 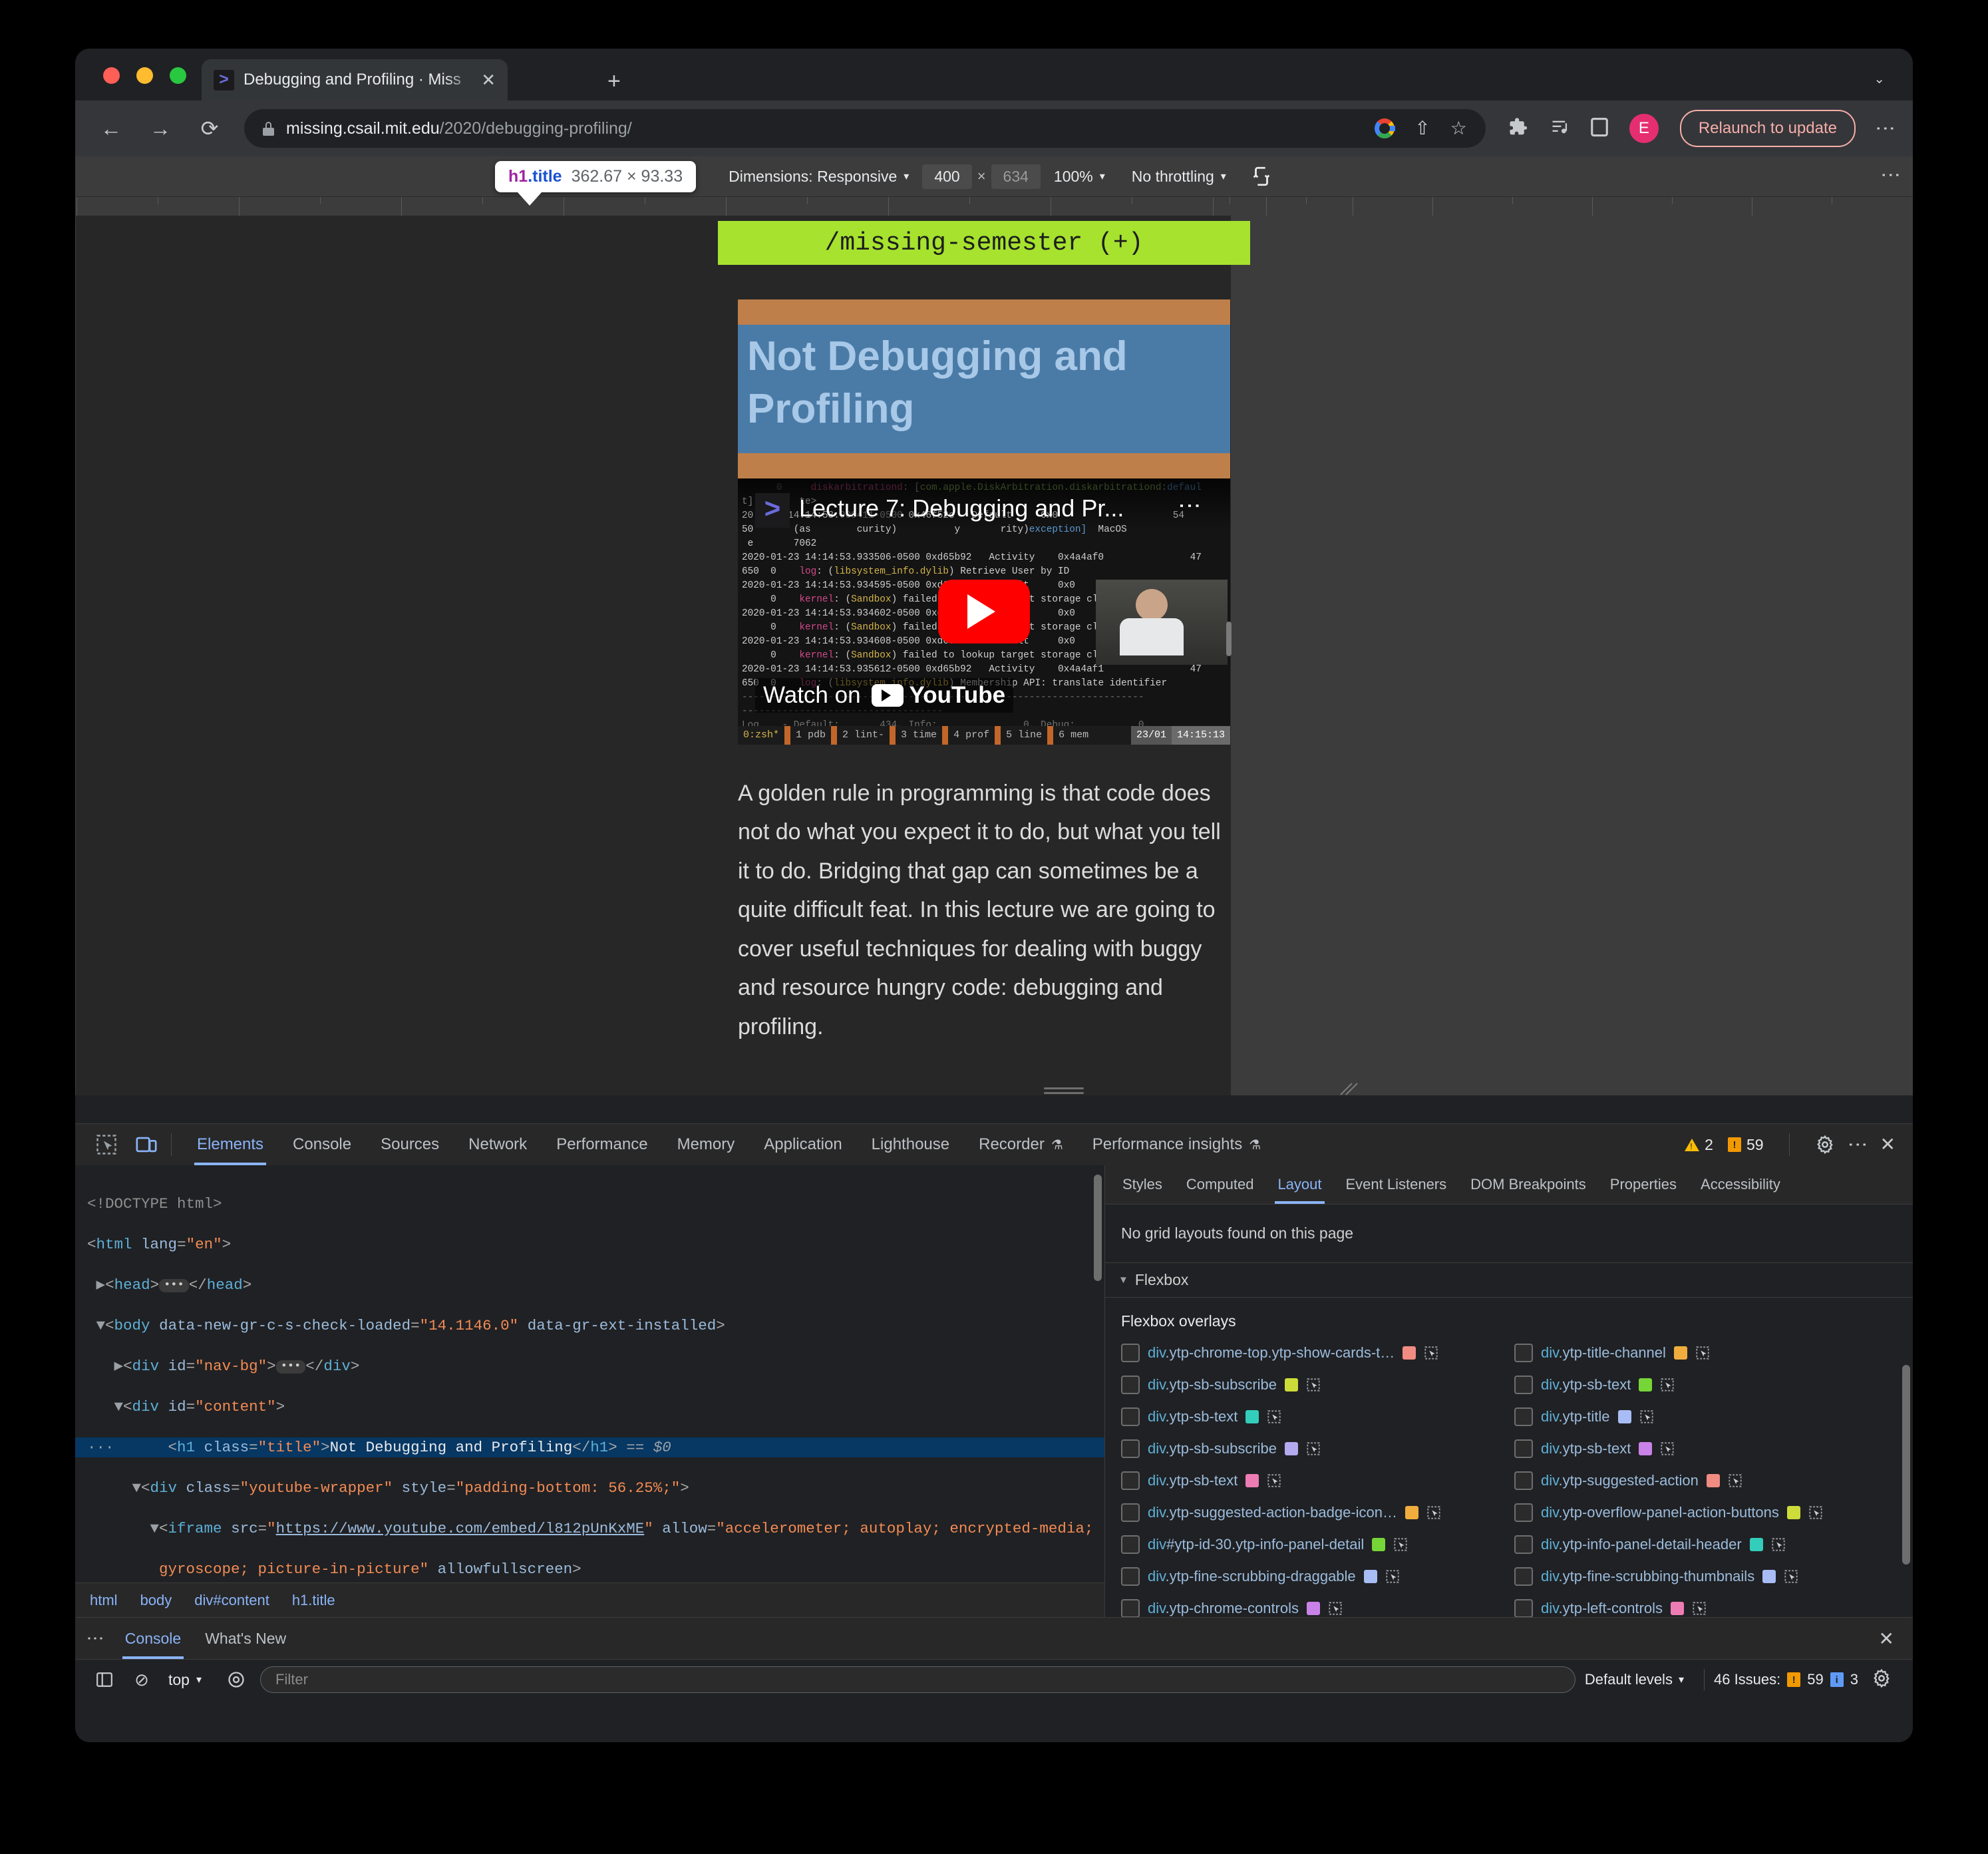 I want to click on dom-row: <html lang="en">, so click(x=589, y=1244).